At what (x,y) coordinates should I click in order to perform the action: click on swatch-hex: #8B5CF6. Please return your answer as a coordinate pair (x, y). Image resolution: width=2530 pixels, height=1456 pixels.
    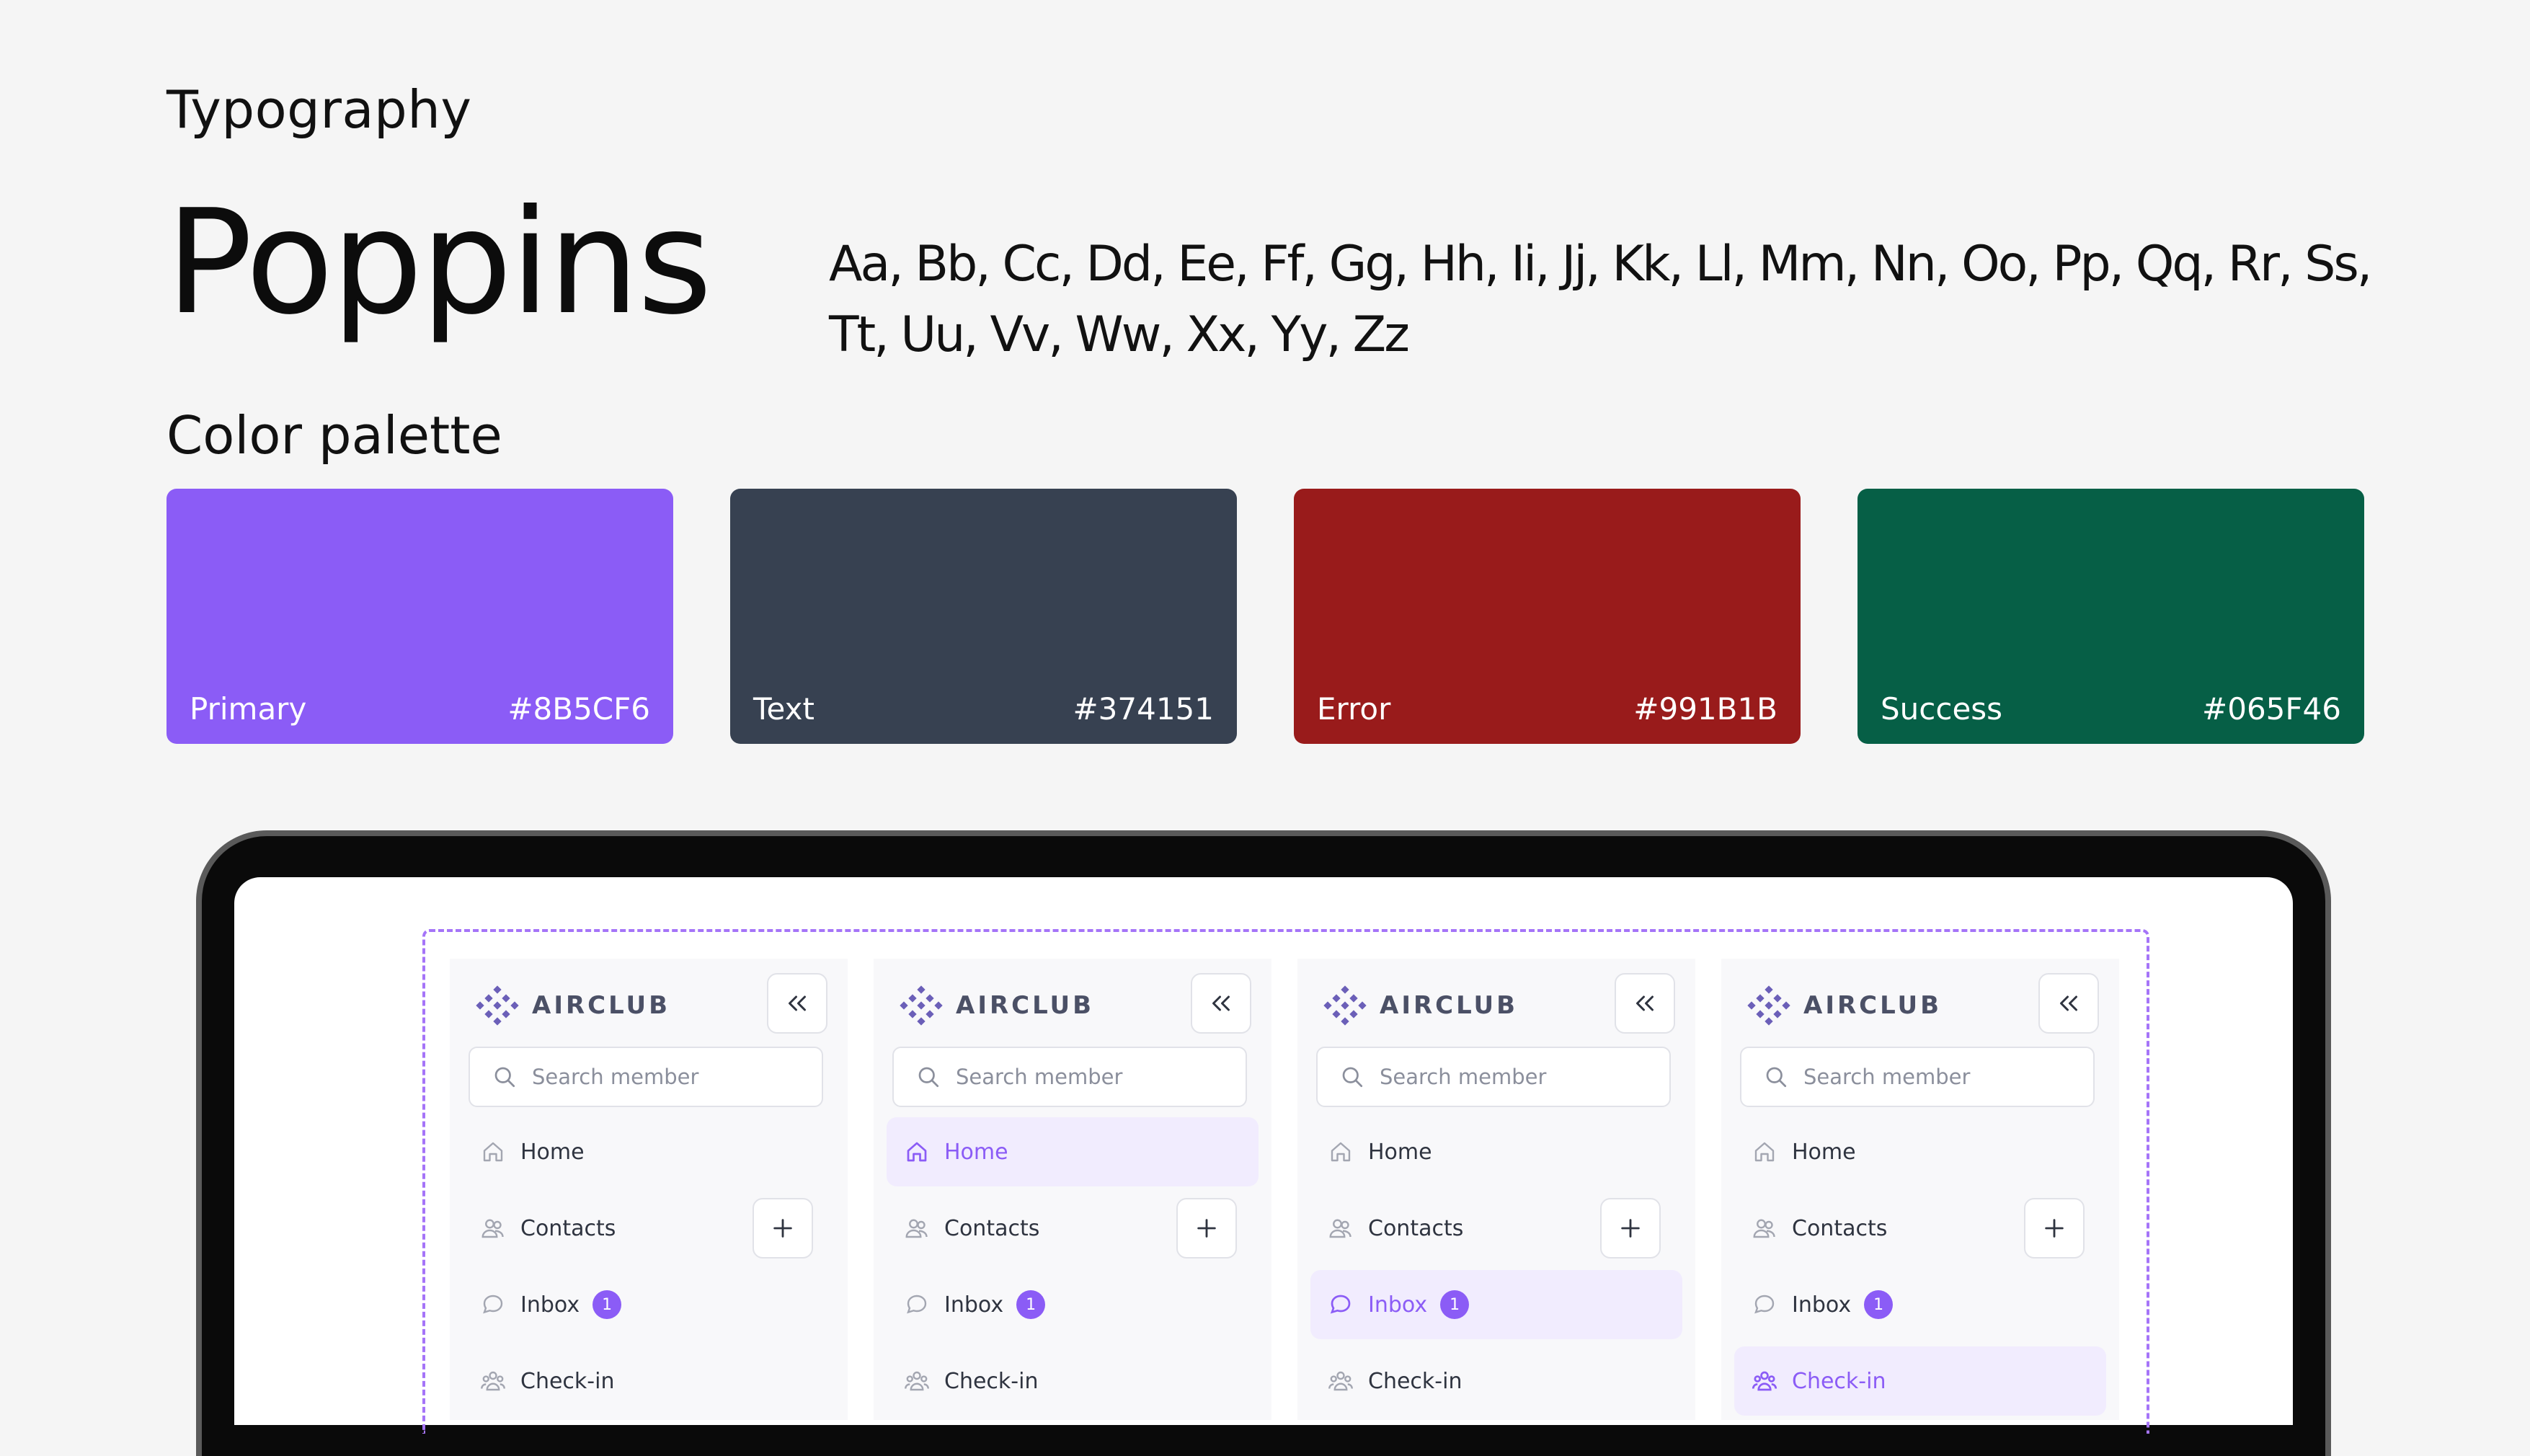
    Looking at the image, I should click on (578, 709).